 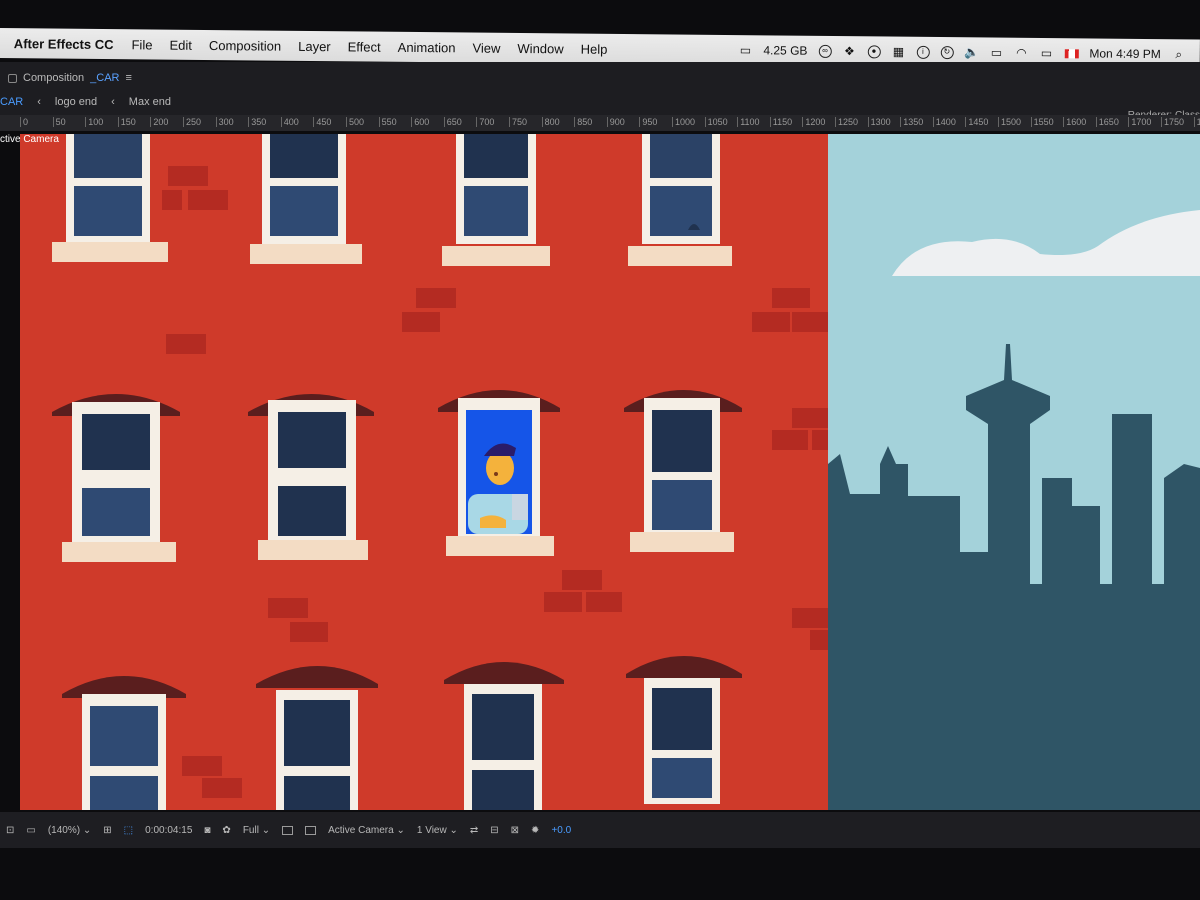 What do you see at coordinates (427, 47) in the screenshot?
I see `menu-animation: Animation` at bounding box center [427, 47].